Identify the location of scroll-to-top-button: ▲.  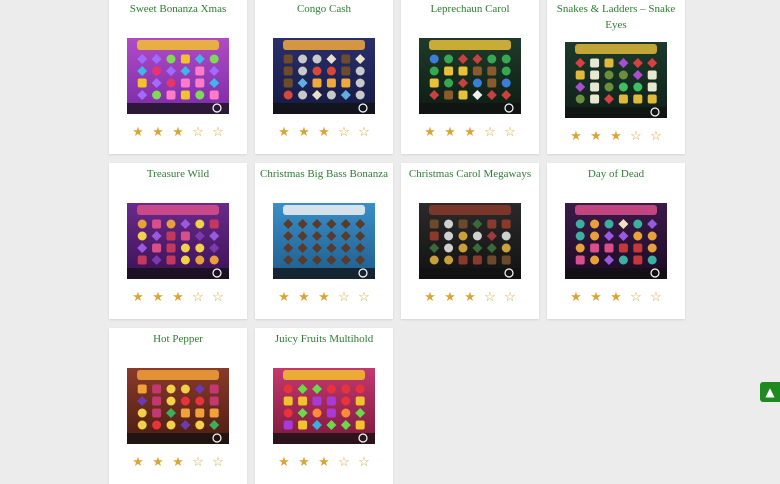
(770, 392).